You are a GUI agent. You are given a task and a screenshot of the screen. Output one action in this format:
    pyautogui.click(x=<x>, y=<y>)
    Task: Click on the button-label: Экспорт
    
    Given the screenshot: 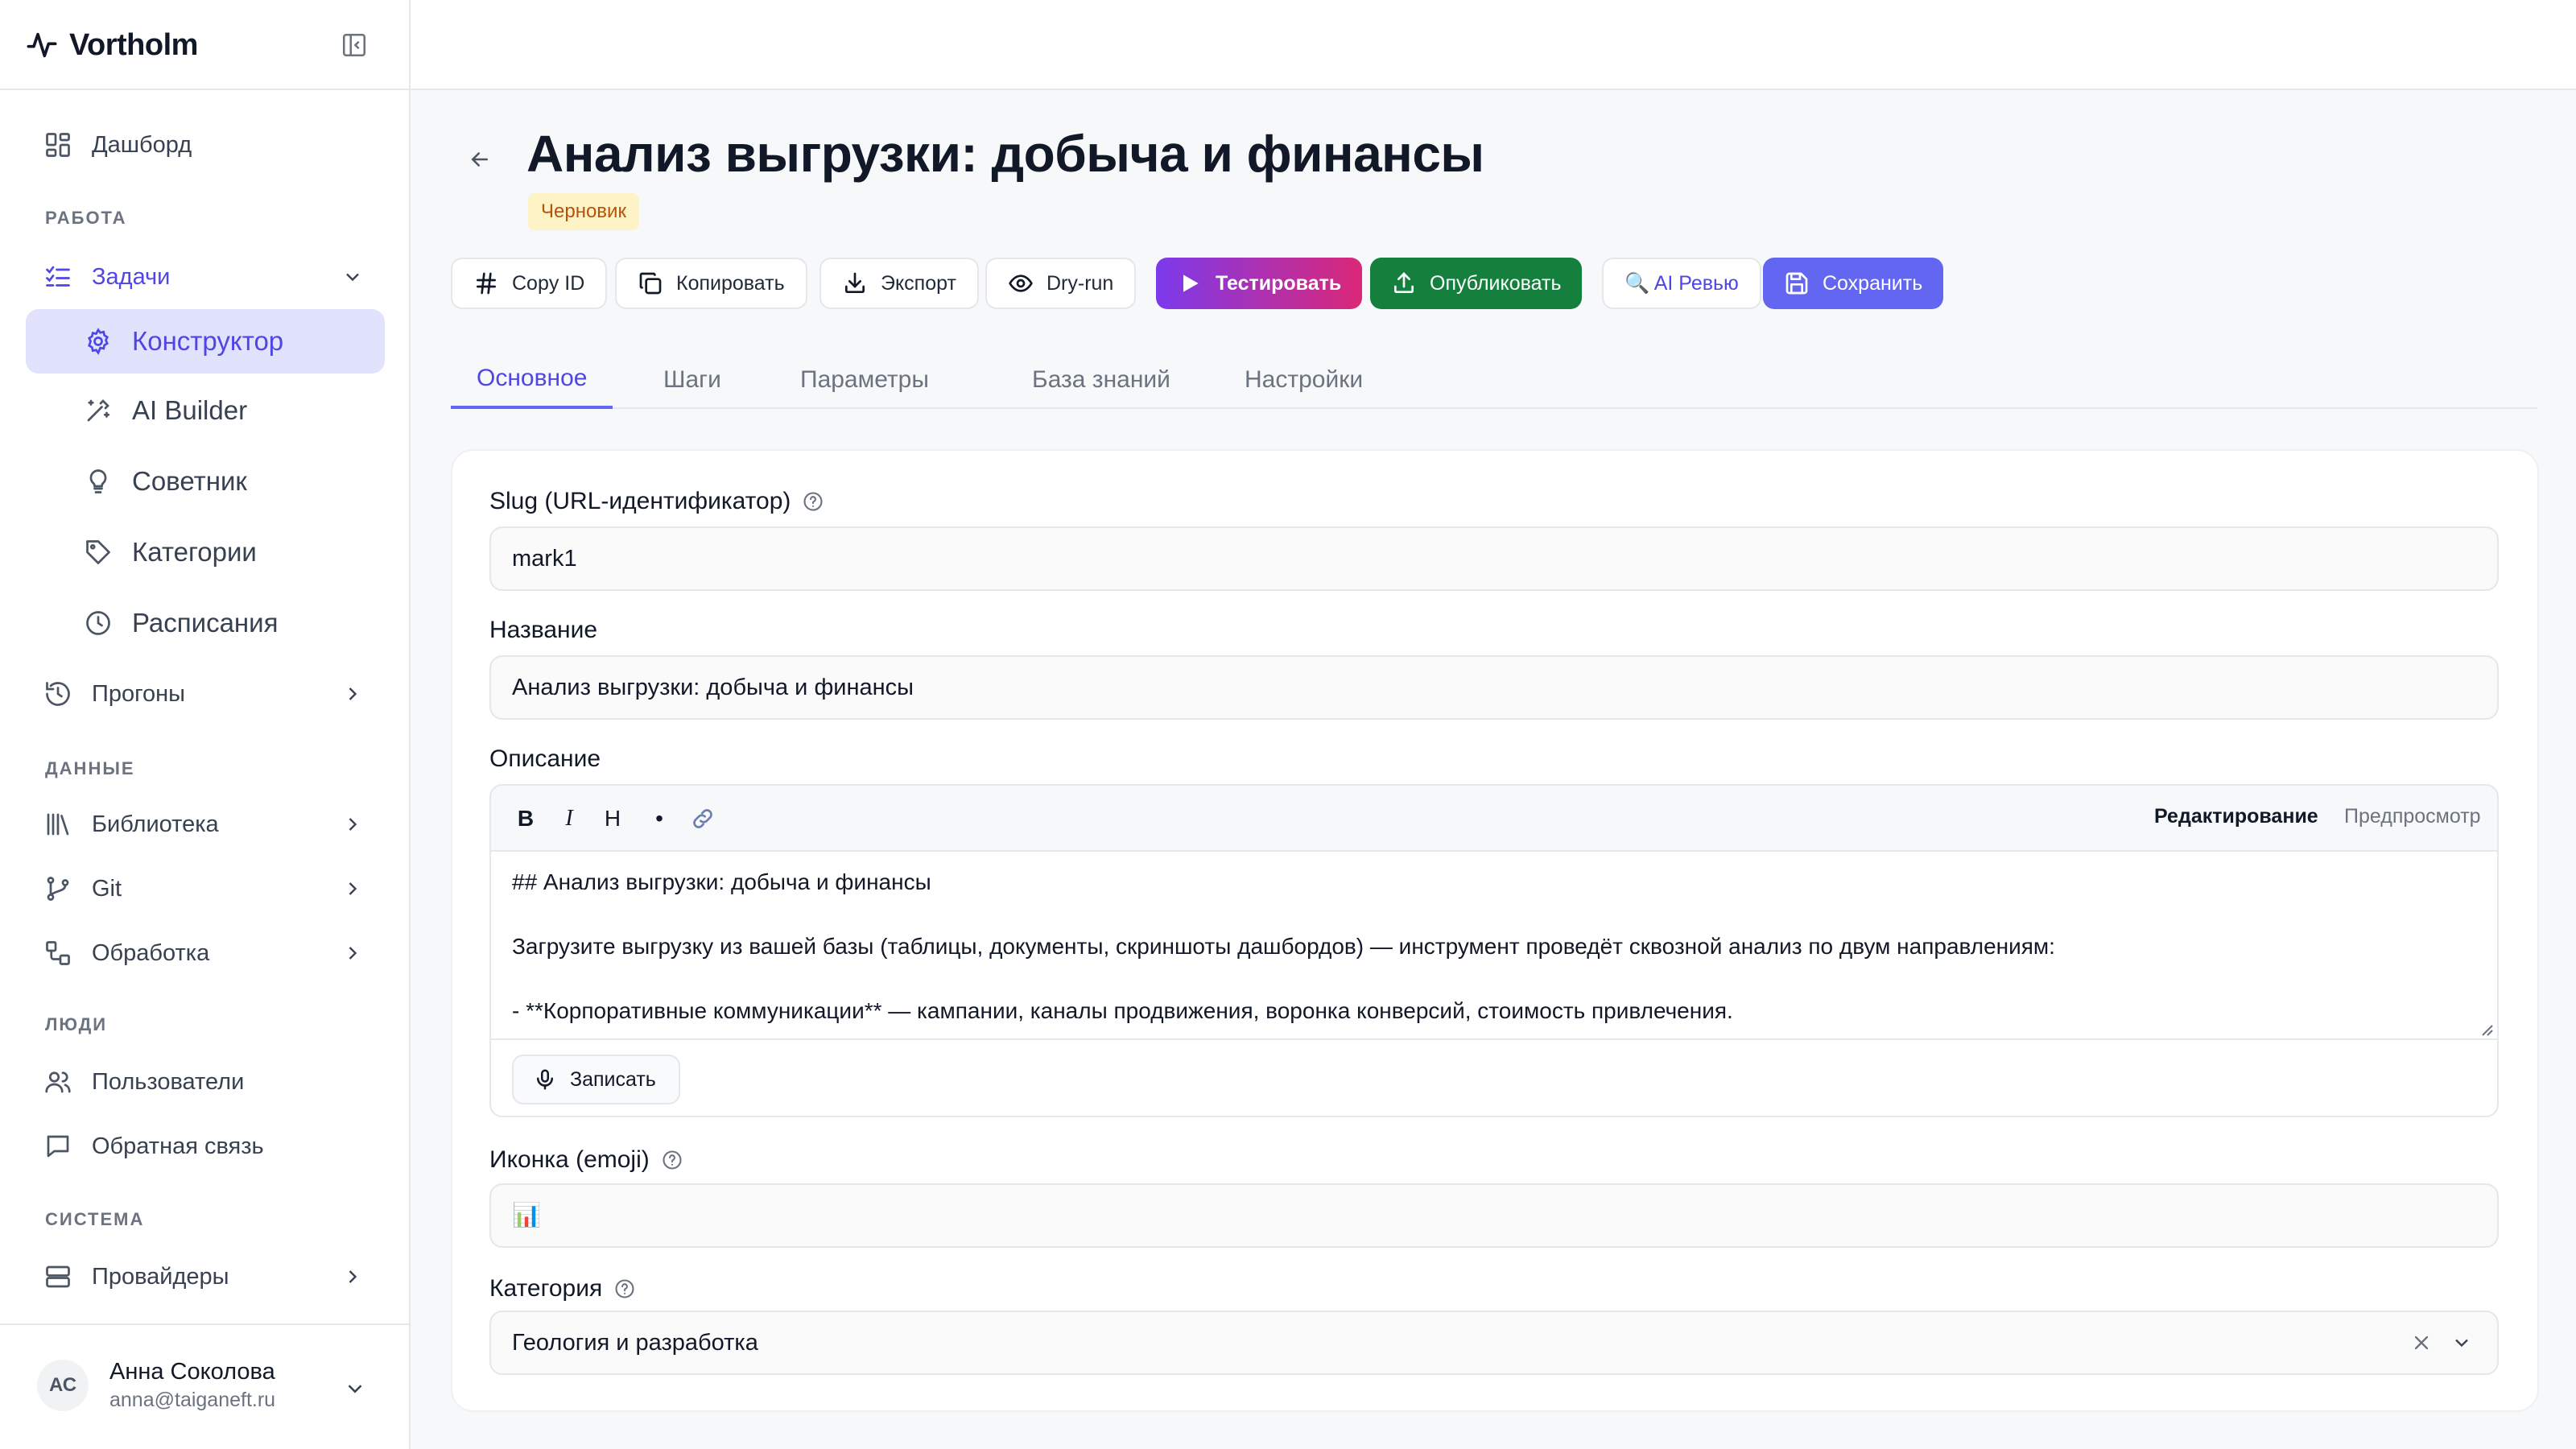 What is the action you would take?
    pyautogui.click(x=918, y=283)
    